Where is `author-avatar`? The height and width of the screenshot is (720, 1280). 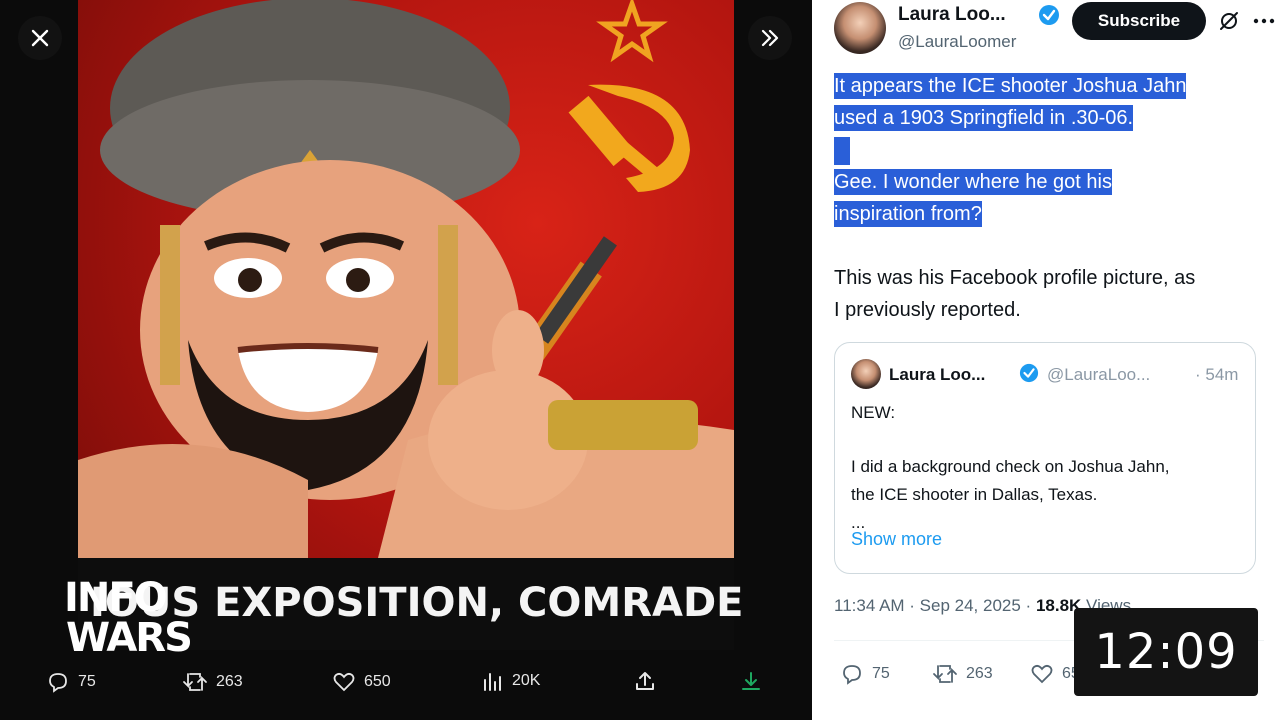 author-avatar is located at coordinates (860, 28).